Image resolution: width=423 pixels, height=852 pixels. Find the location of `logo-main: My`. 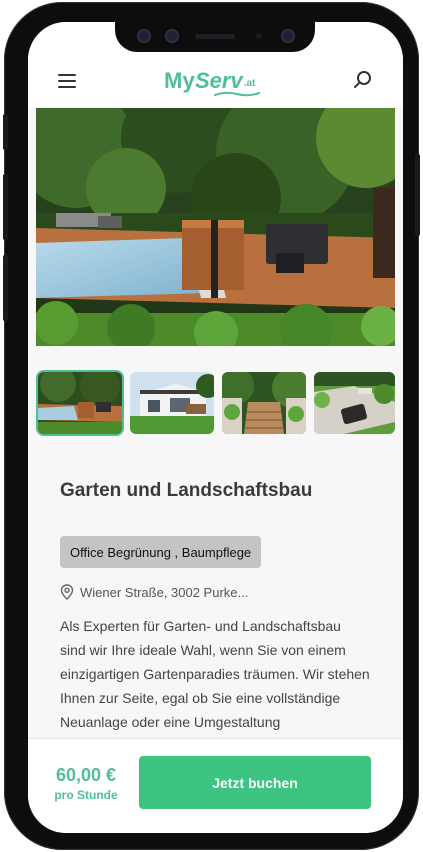

logo-main: My is located at coordinates (179, 80).